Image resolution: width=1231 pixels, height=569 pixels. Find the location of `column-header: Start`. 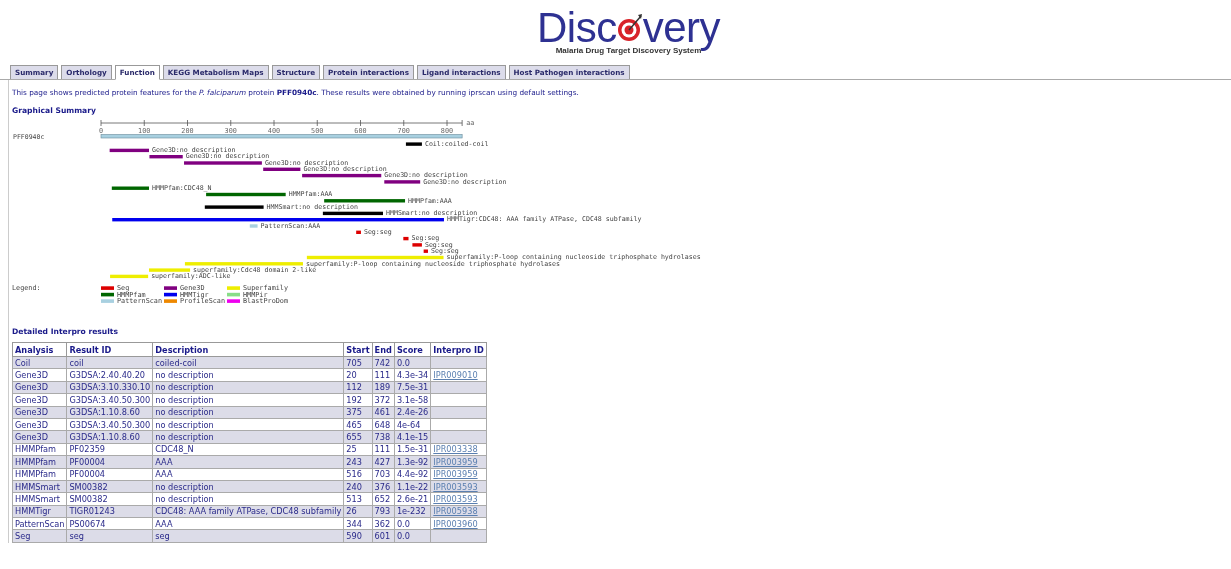

column-header: Start is located at coordinates (358, 349).